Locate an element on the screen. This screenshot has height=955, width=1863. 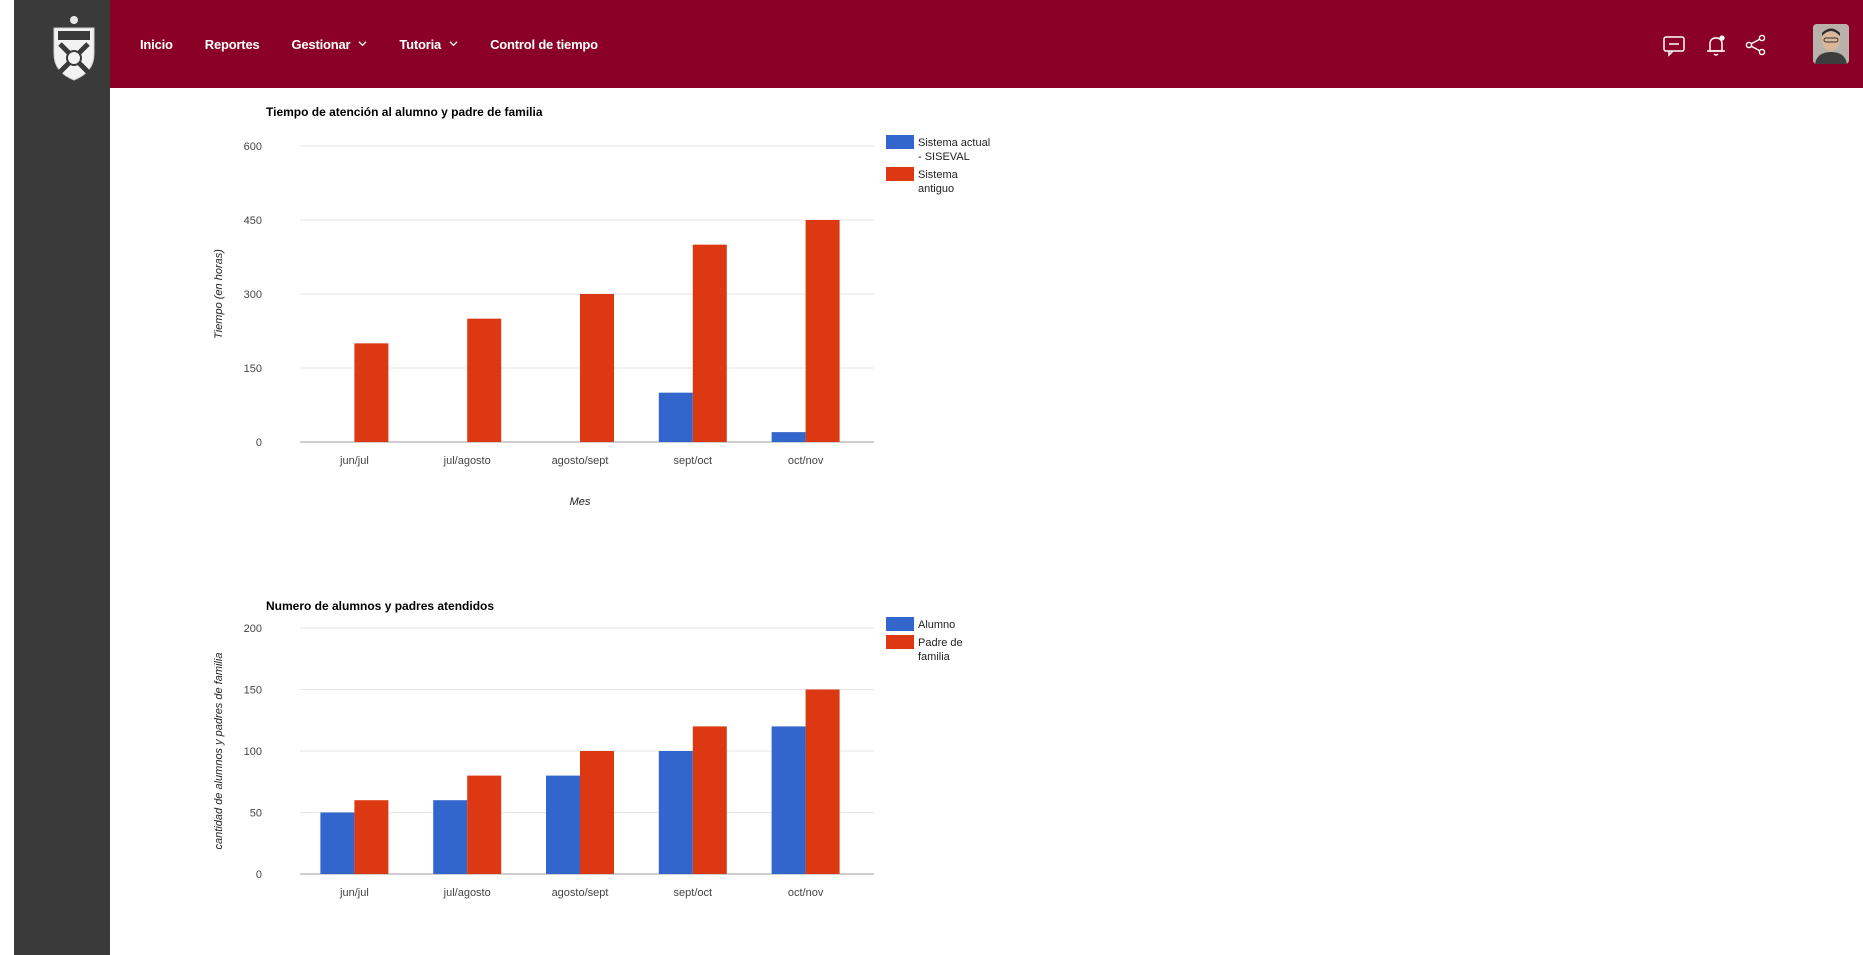
y-tick-label: 300 is located at coordinates (253, 295).